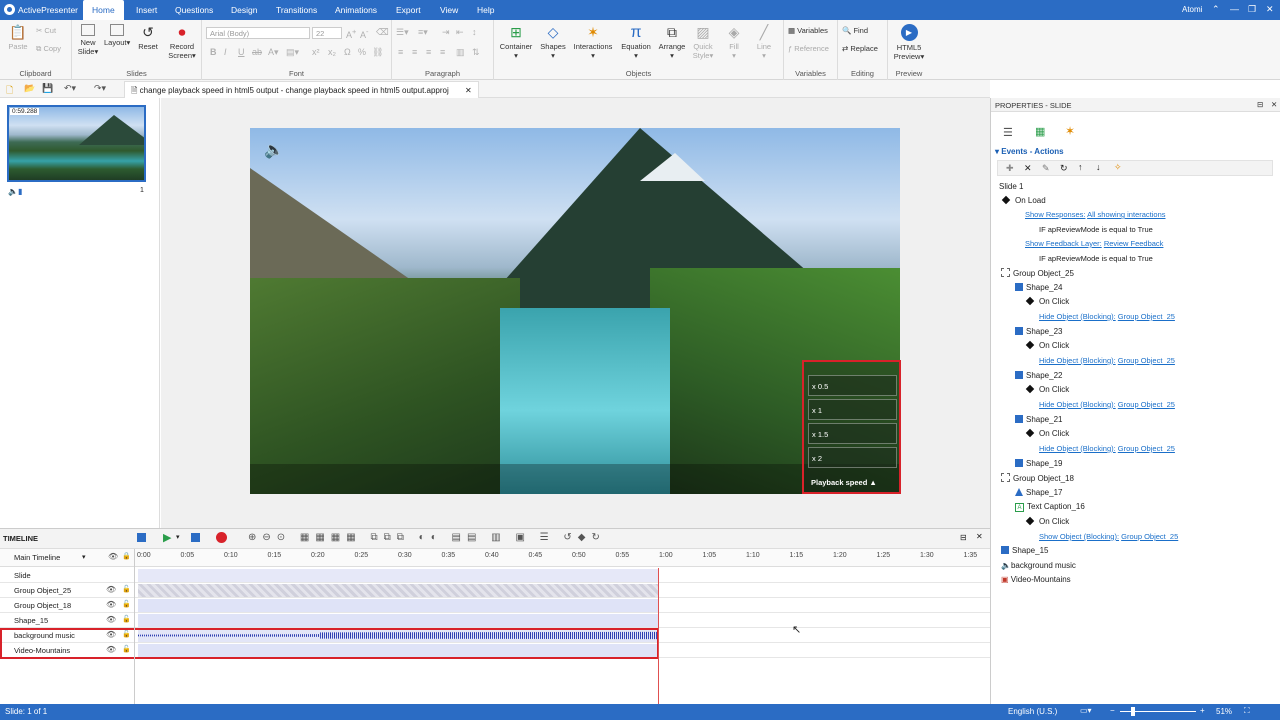 This screenshot has width=1280, height=720. I want to click on play-dropdown-icon: ▾, so click(178, 537).